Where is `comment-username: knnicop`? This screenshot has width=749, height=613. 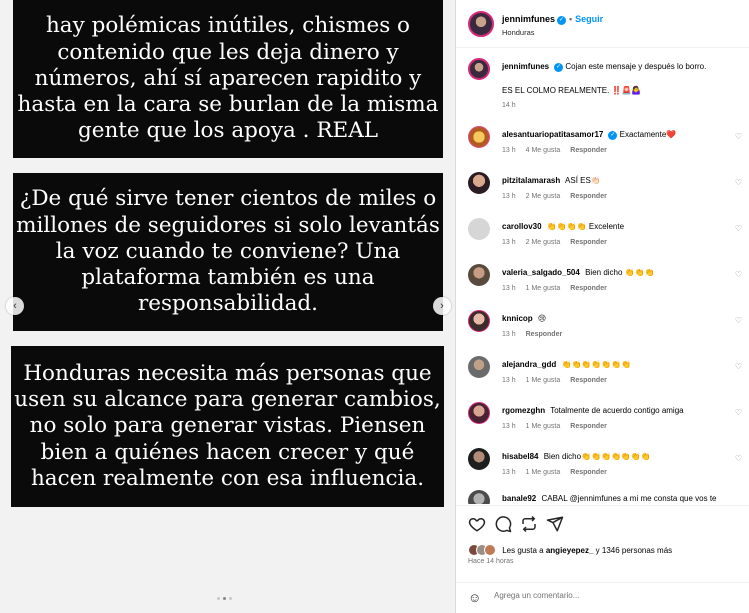 comment-username: knnicop is located at coordinates (517, 318).